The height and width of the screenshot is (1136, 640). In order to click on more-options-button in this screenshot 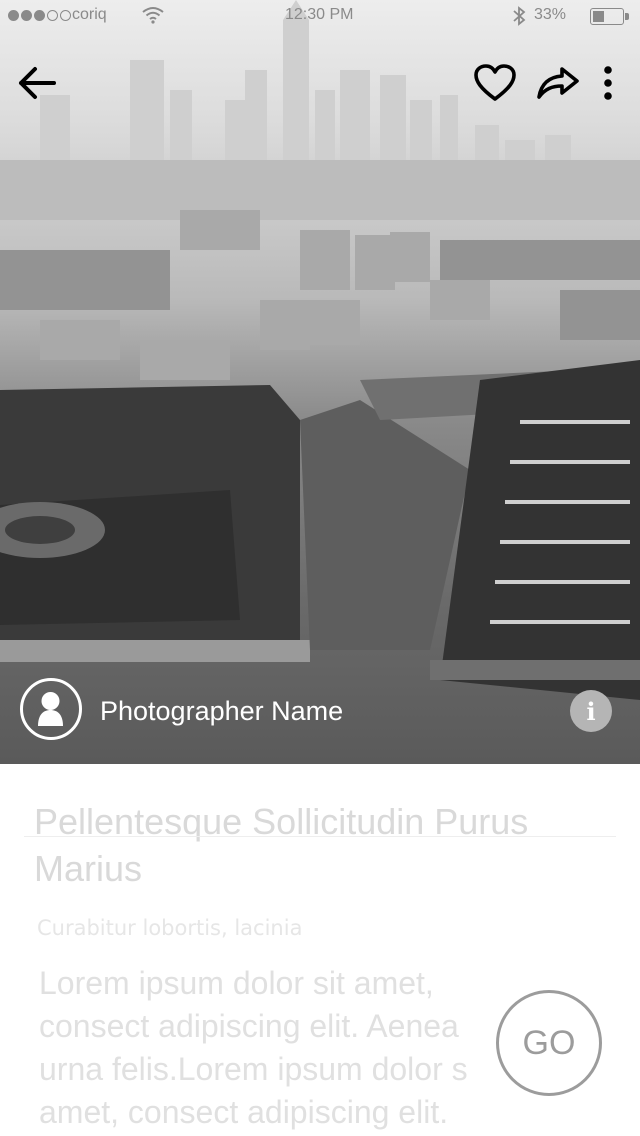, I will do `click(608, 83)`.